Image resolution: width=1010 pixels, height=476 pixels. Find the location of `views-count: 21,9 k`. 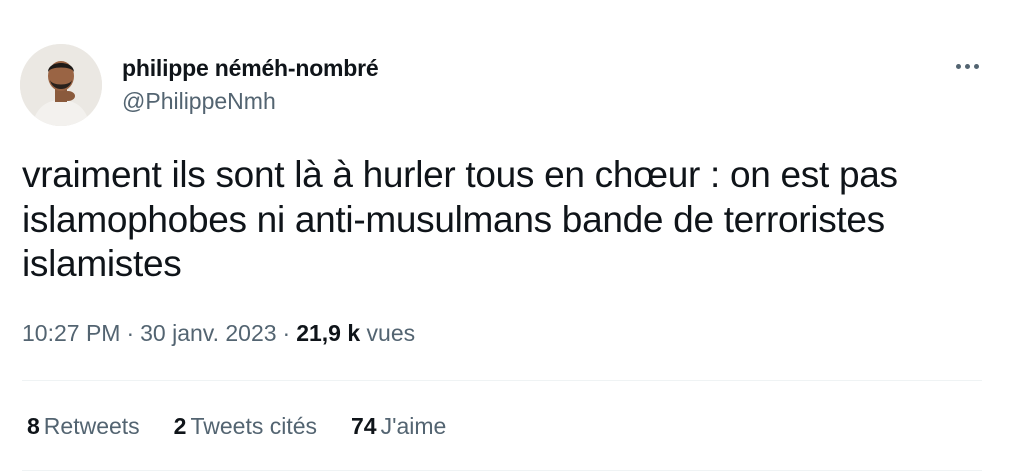

views-count: 21,9 k is located at coordinates (328, 333).